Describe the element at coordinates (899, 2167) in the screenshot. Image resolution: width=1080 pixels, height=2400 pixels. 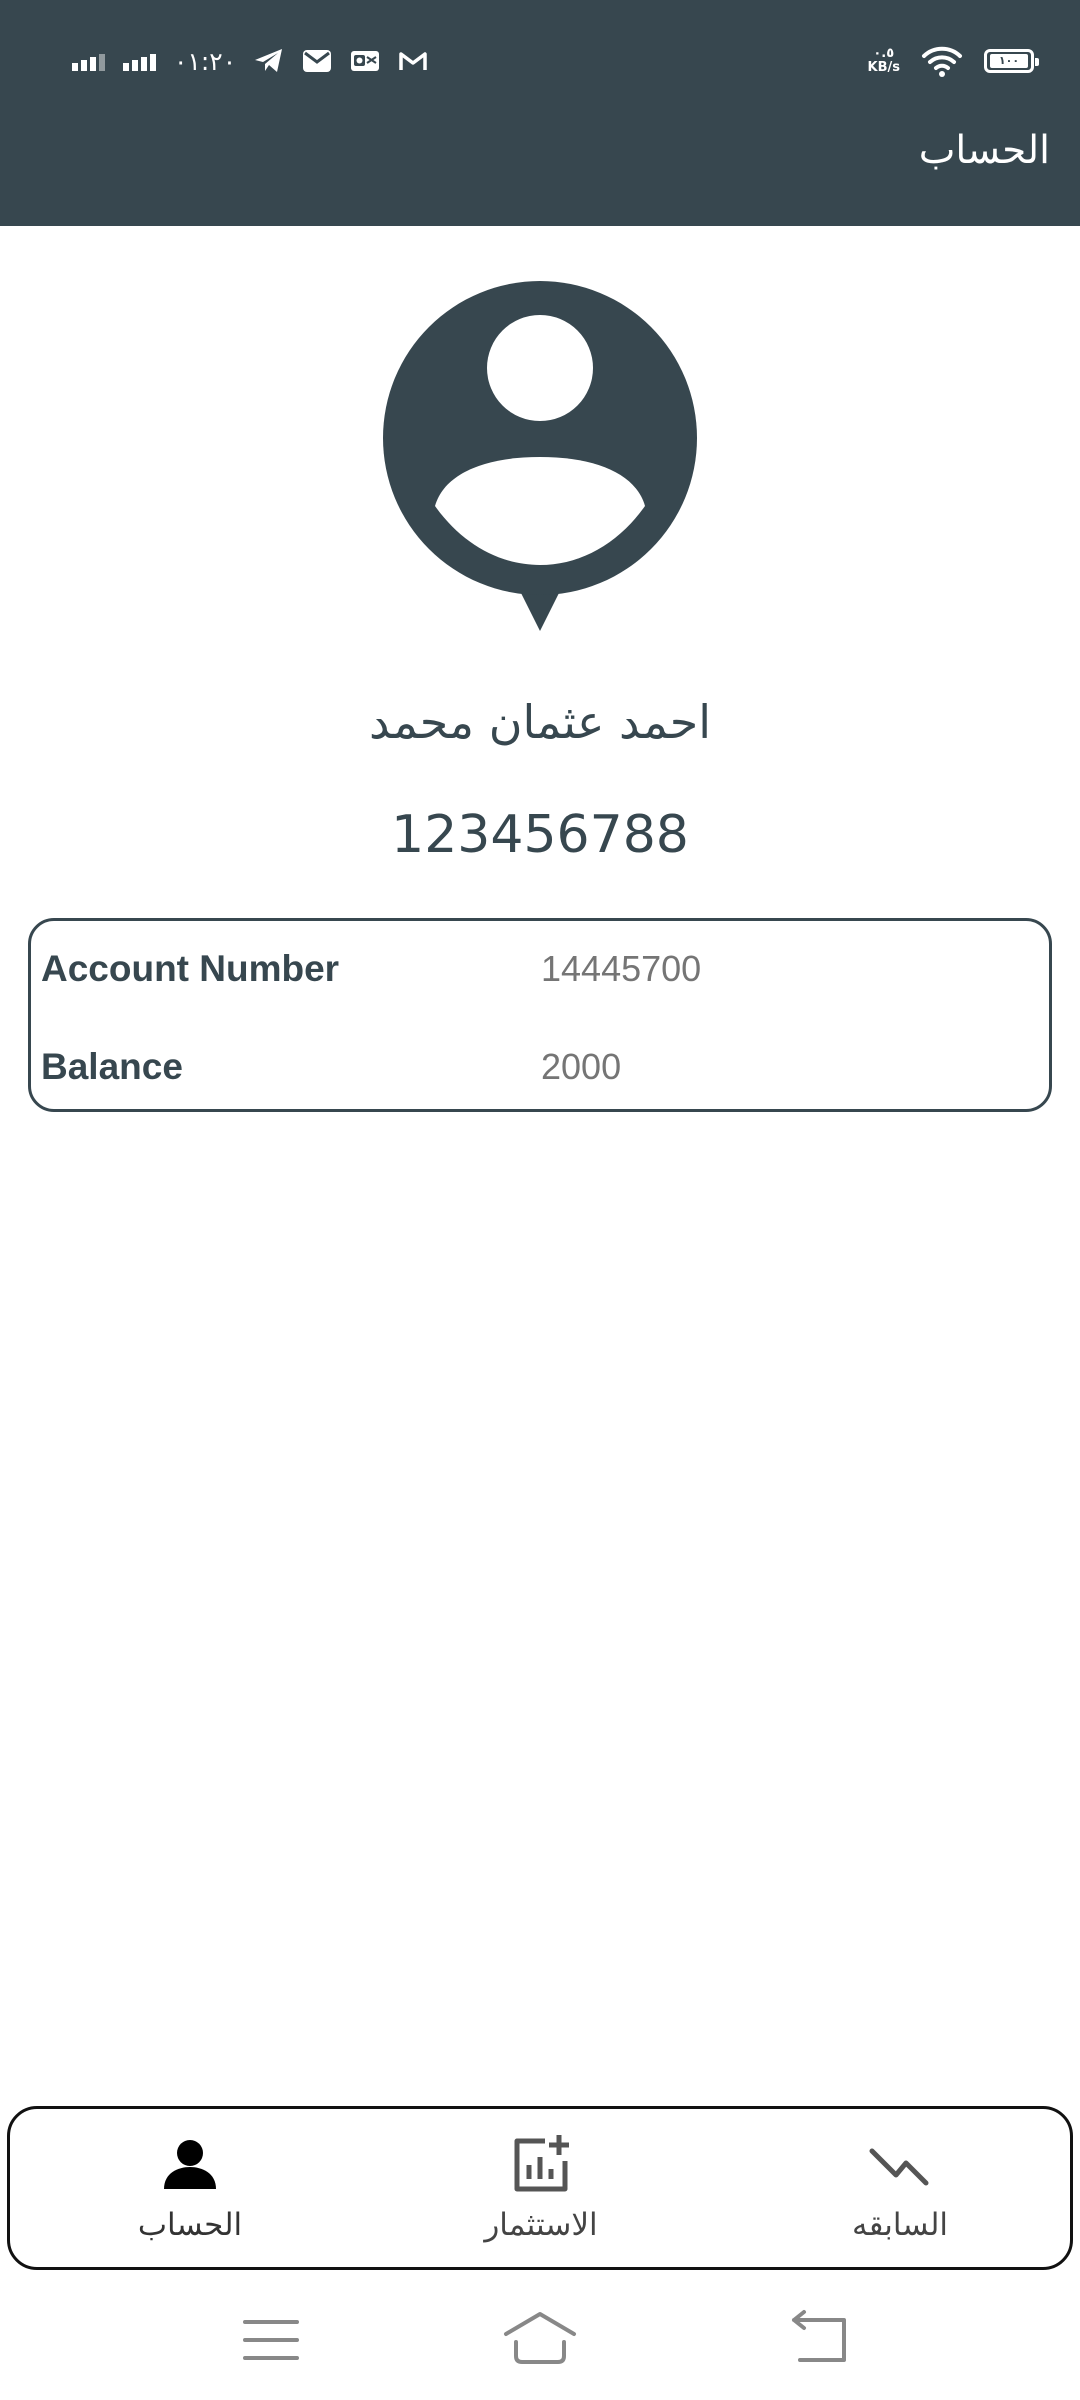
I see `trending-down-icon` at that location.